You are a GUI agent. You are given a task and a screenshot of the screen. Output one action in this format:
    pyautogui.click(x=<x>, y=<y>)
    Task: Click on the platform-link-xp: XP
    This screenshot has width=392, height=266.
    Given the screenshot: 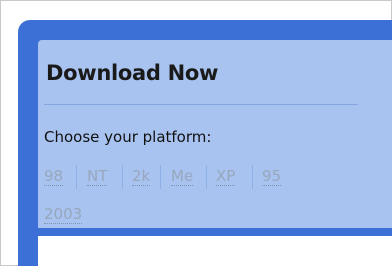 What is the action you would take?
    pyautogui.click(x=226, y=177)
    